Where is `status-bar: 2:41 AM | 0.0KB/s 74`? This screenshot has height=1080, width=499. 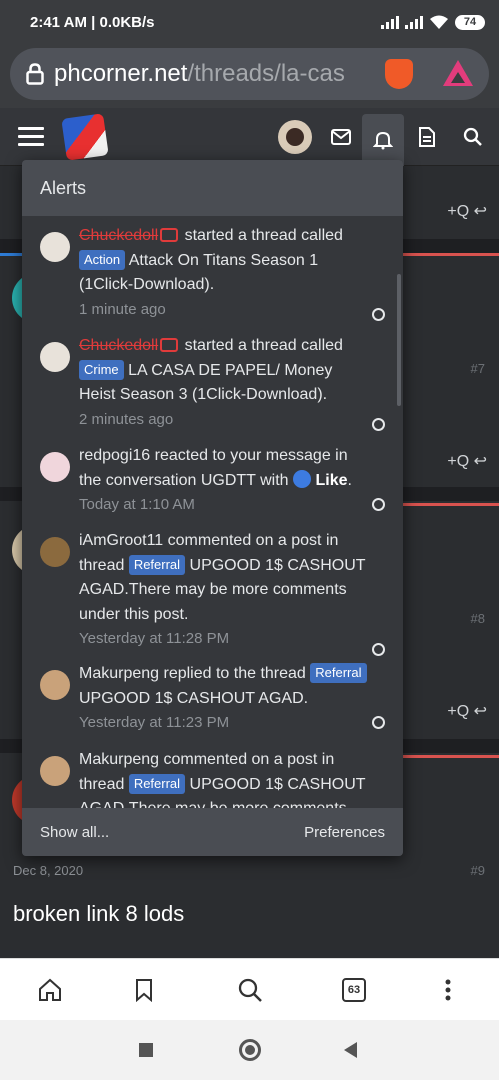
status-bar: 2:41 AM | 0.0KB/s 74 is located at coordinates (249, 22).